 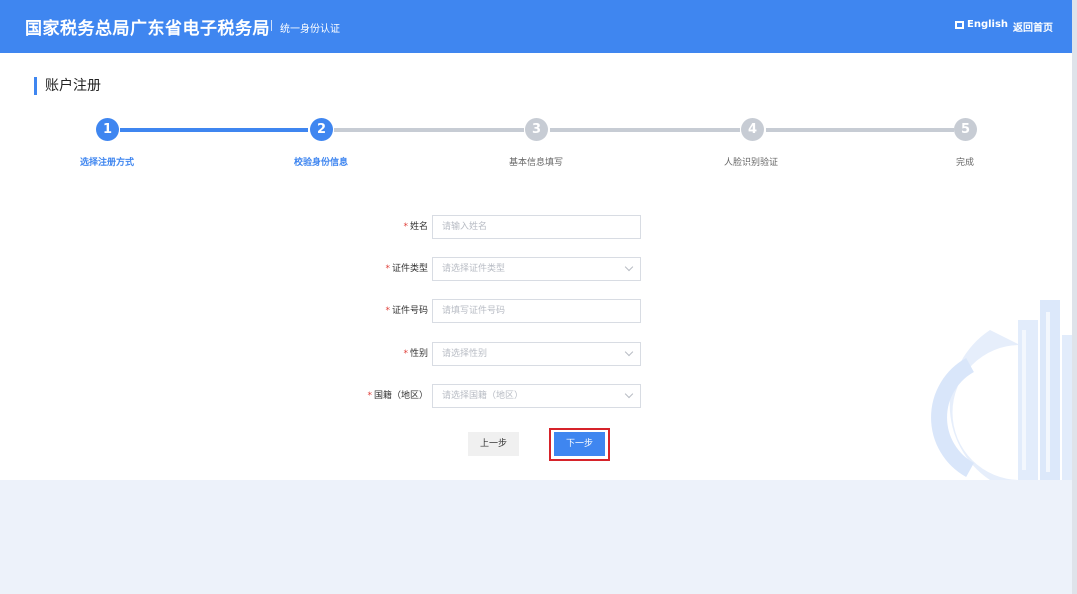 What do you see at coordinates (107, 129) in the screenshot?
I see `step-1-circle: 1` at bounding box center [107, 129].